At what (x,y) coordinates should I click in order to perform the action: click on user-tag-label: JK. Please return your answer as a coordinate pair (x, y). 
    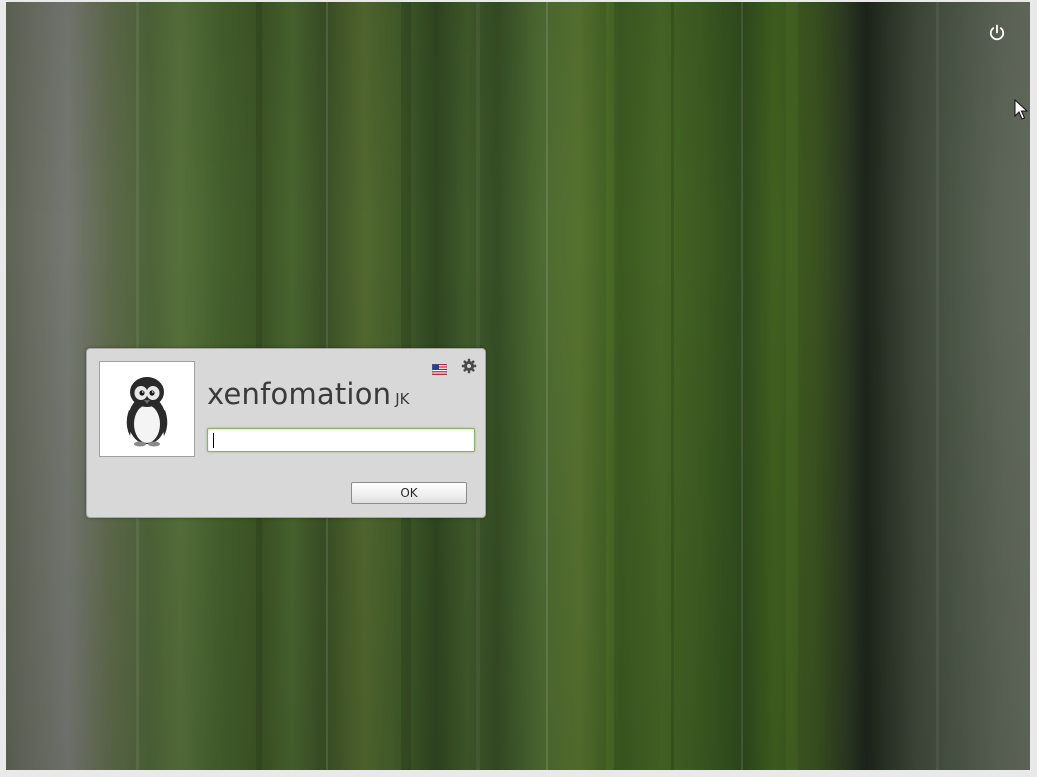
    Looking at the image, I should click on (402, 399).